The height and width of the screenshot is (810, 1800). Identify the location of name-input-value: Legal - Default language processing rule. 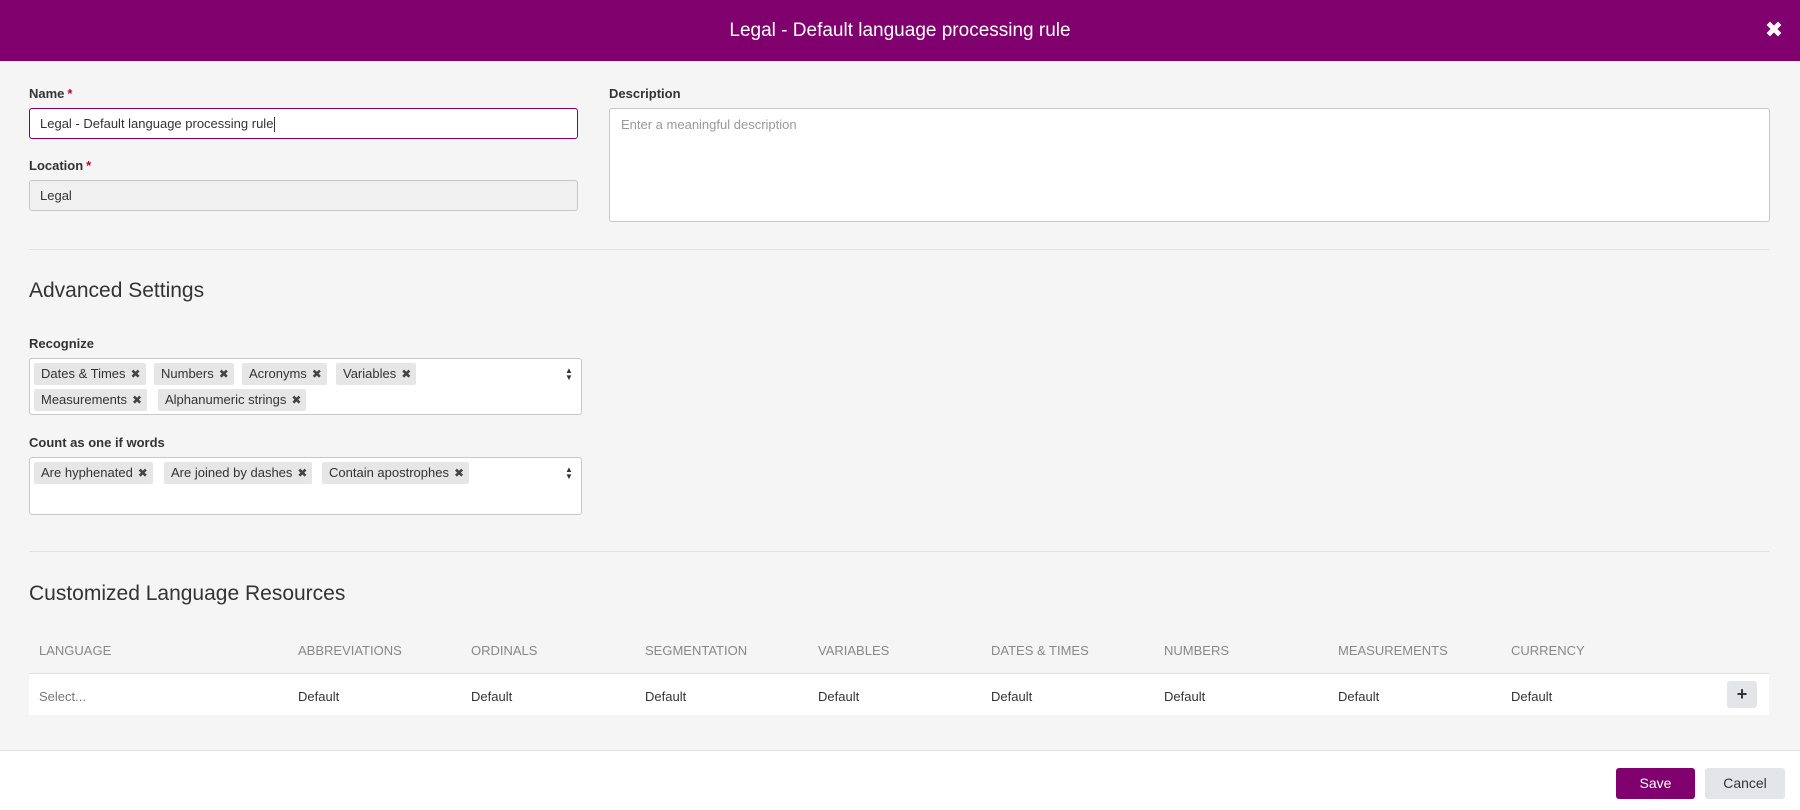
(157, 123).